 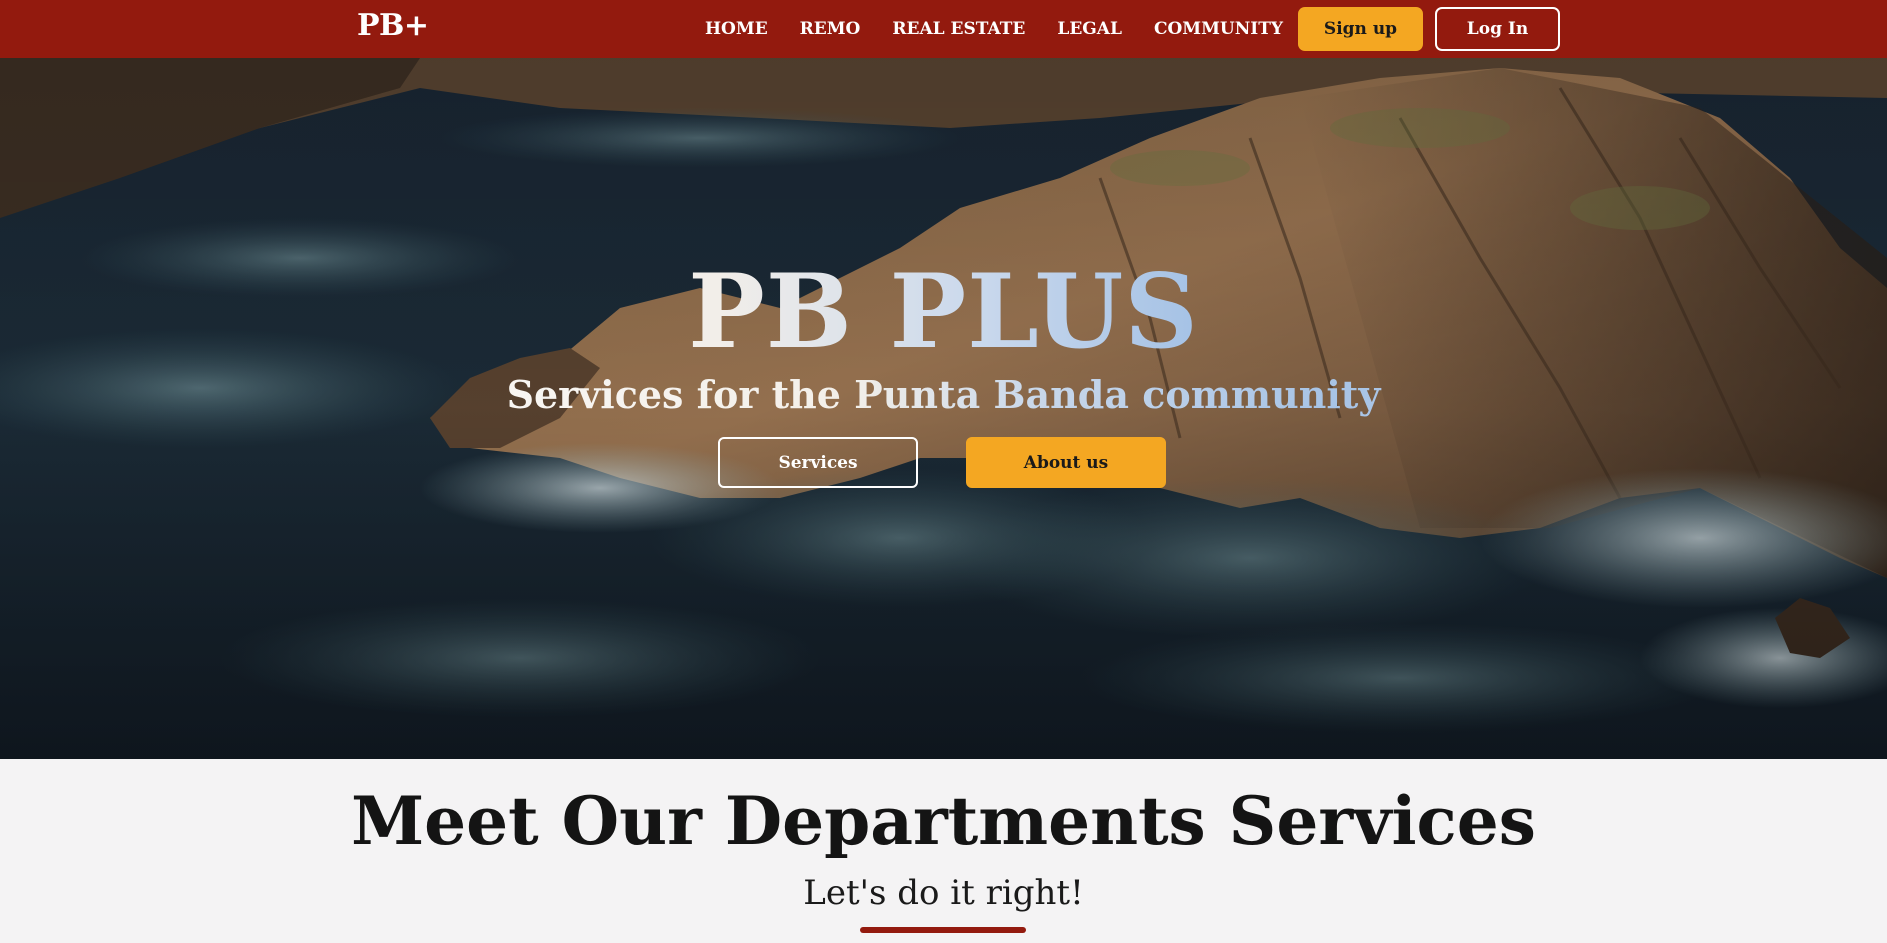 I want to click on departments-subtitle: Let's do it right!, so click(x=943, y=893).